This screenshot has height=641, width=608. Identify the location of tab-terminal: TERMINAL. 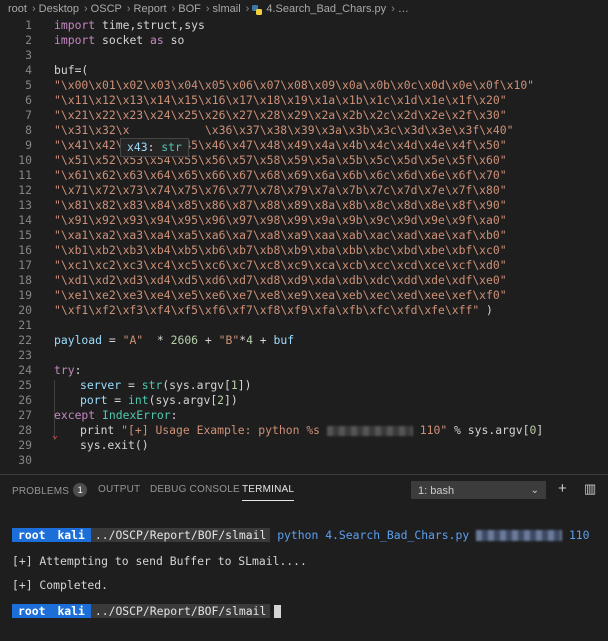
(268, 492).